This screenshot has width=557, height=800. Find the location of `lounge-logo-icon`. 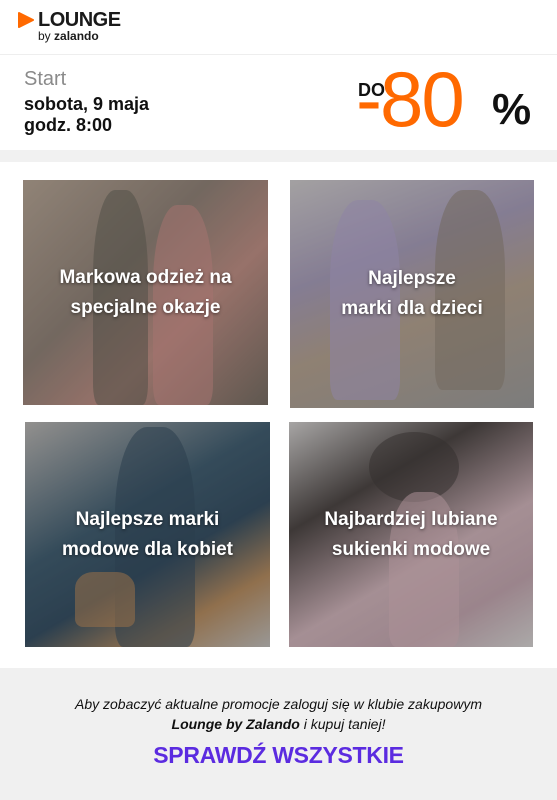

lounge-logo-icon is located at coordinates (26, 20).